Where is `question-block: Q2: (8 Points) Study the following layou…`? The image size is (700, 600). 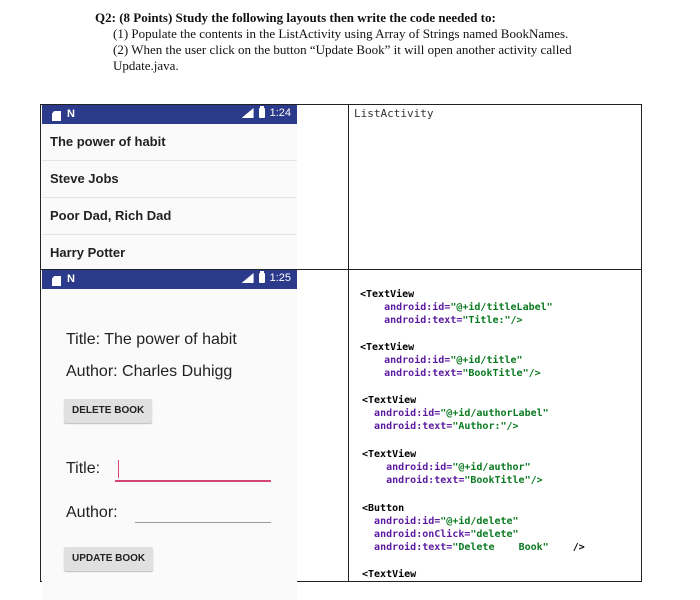 question-block: Q2: (8 Points) Study the following layou… is located at coordinates (333, 42).